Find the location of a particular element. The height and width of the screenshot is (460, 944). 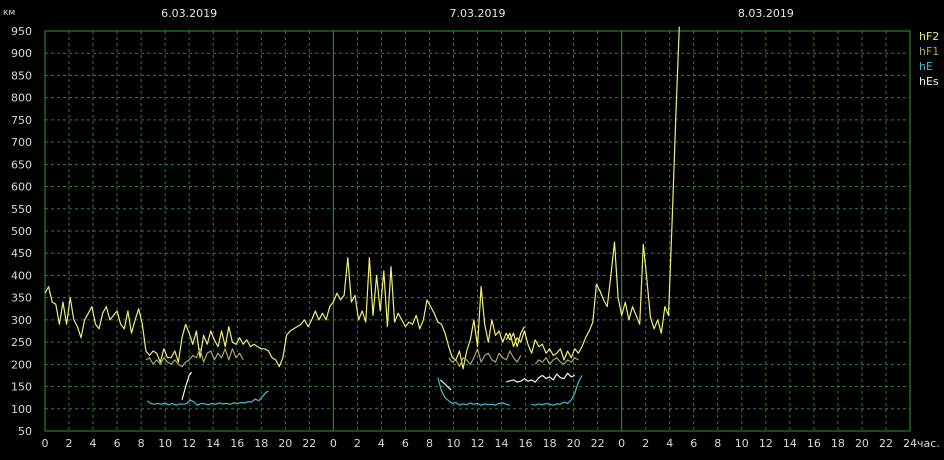

legend-item-hF2: hF2 is located at coordinates (929, 36).